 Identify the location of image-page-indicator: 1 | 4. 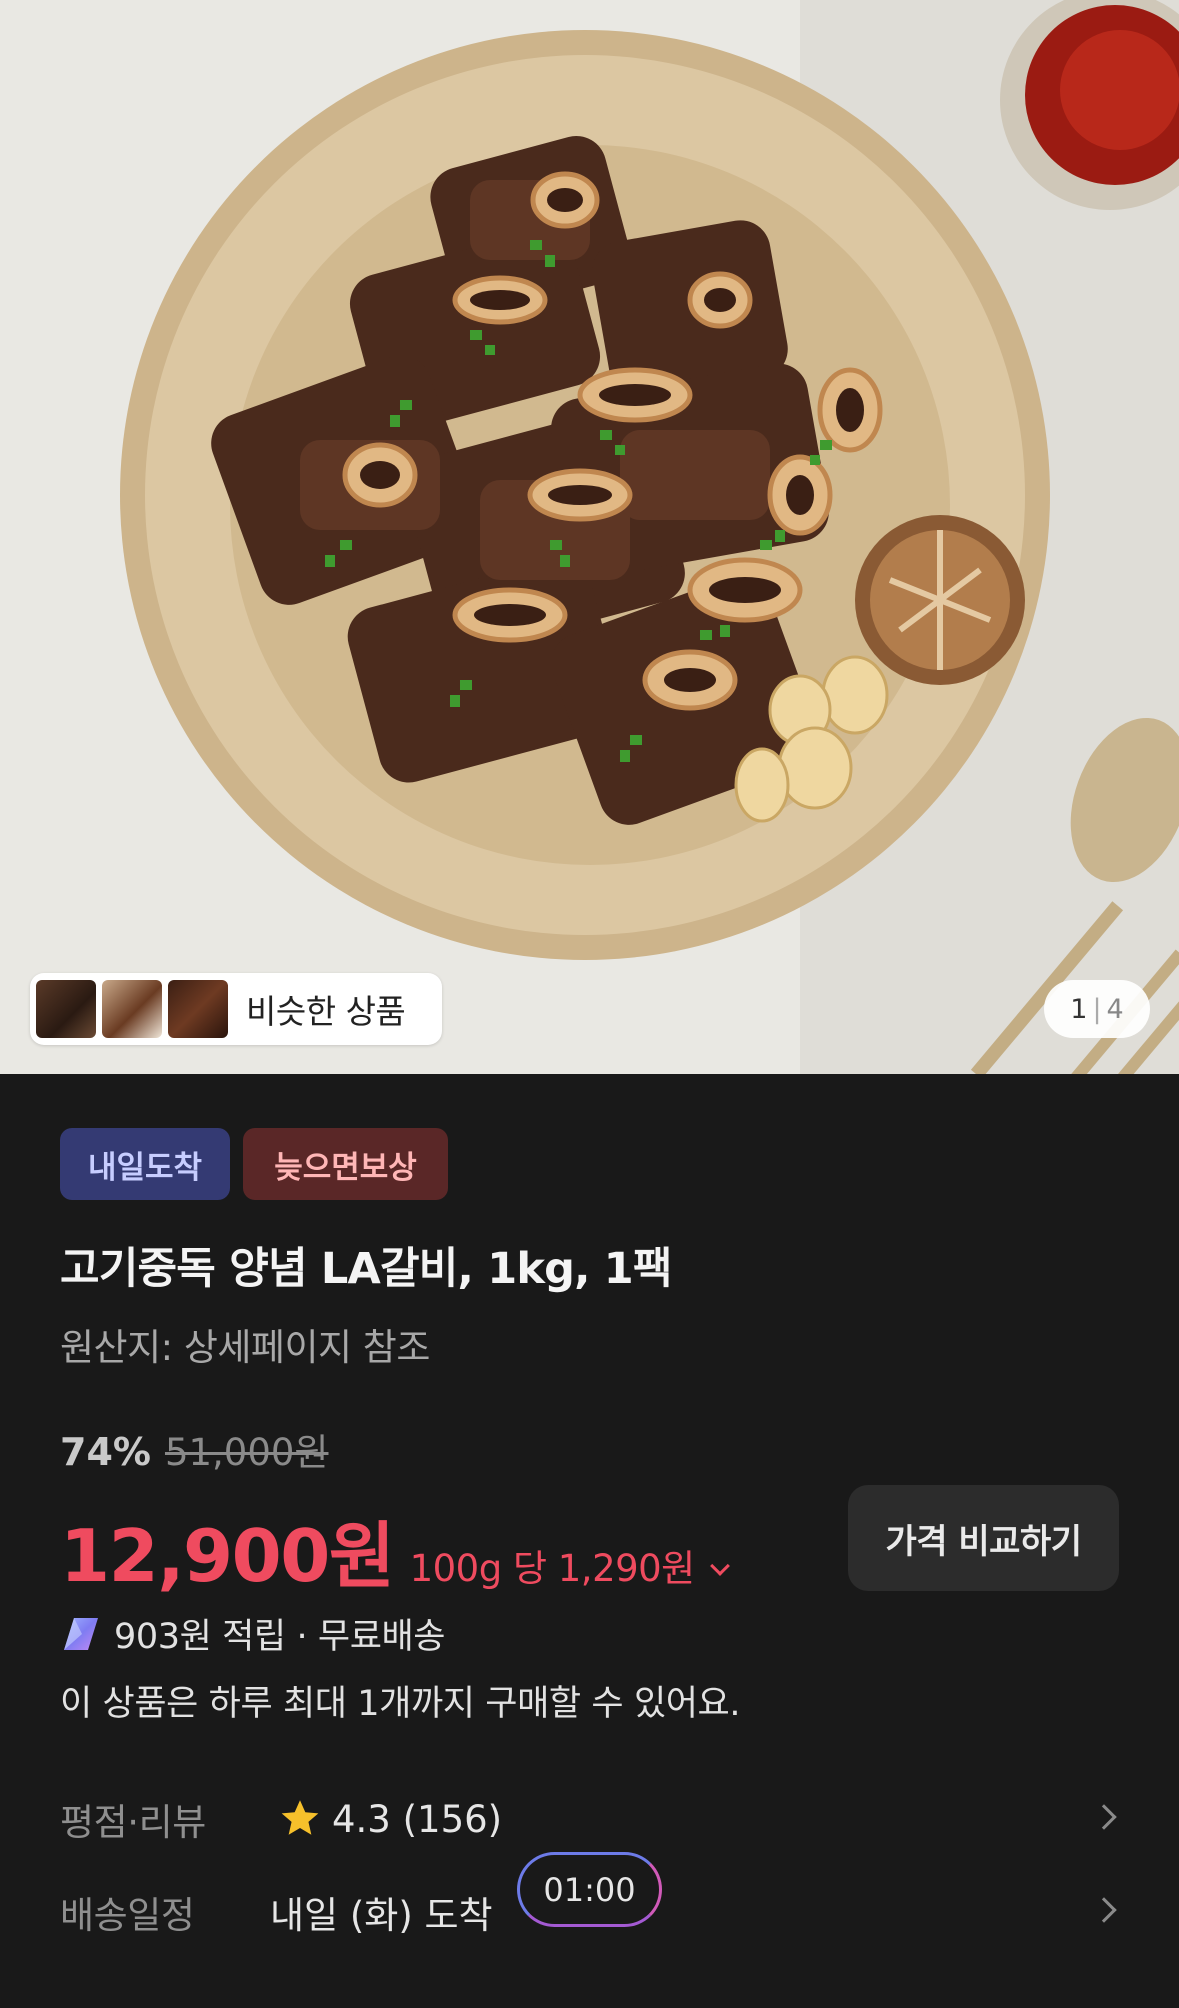
(1097, 1009).